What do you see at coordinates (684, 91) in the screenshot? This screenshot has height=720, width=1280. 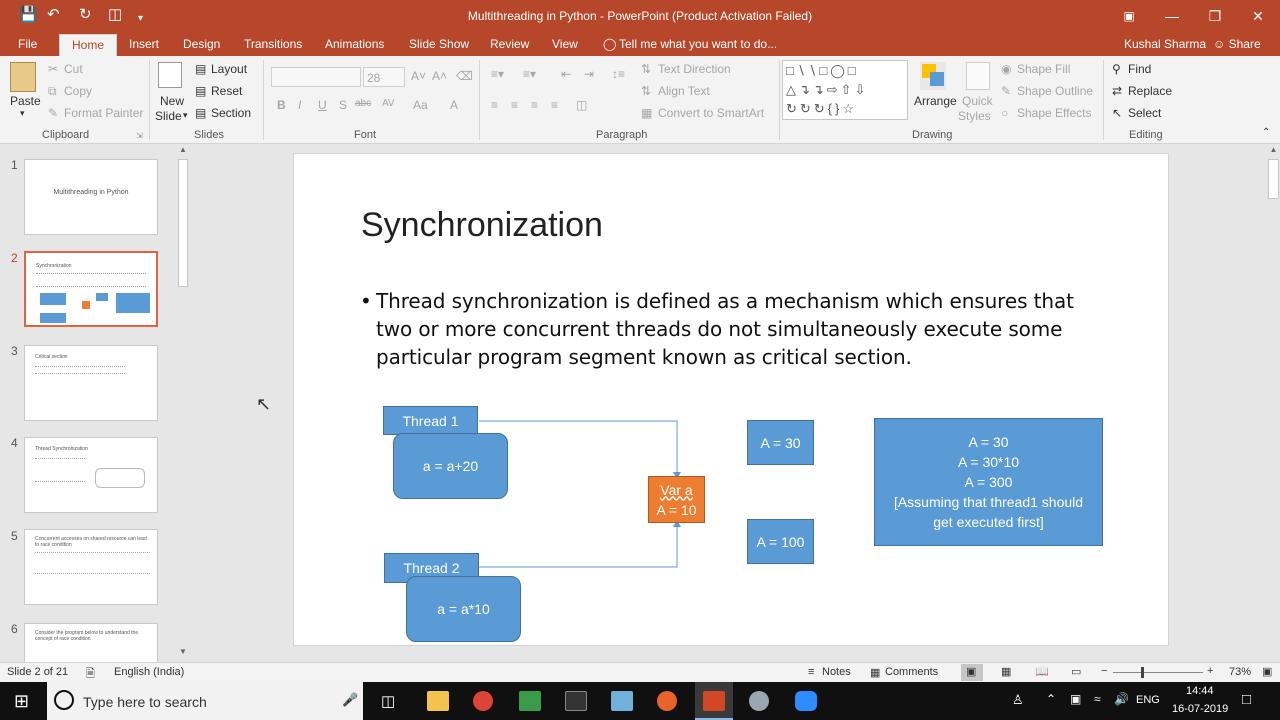 I see `align-text-button: Align Text` at bounding box center [684, 91].